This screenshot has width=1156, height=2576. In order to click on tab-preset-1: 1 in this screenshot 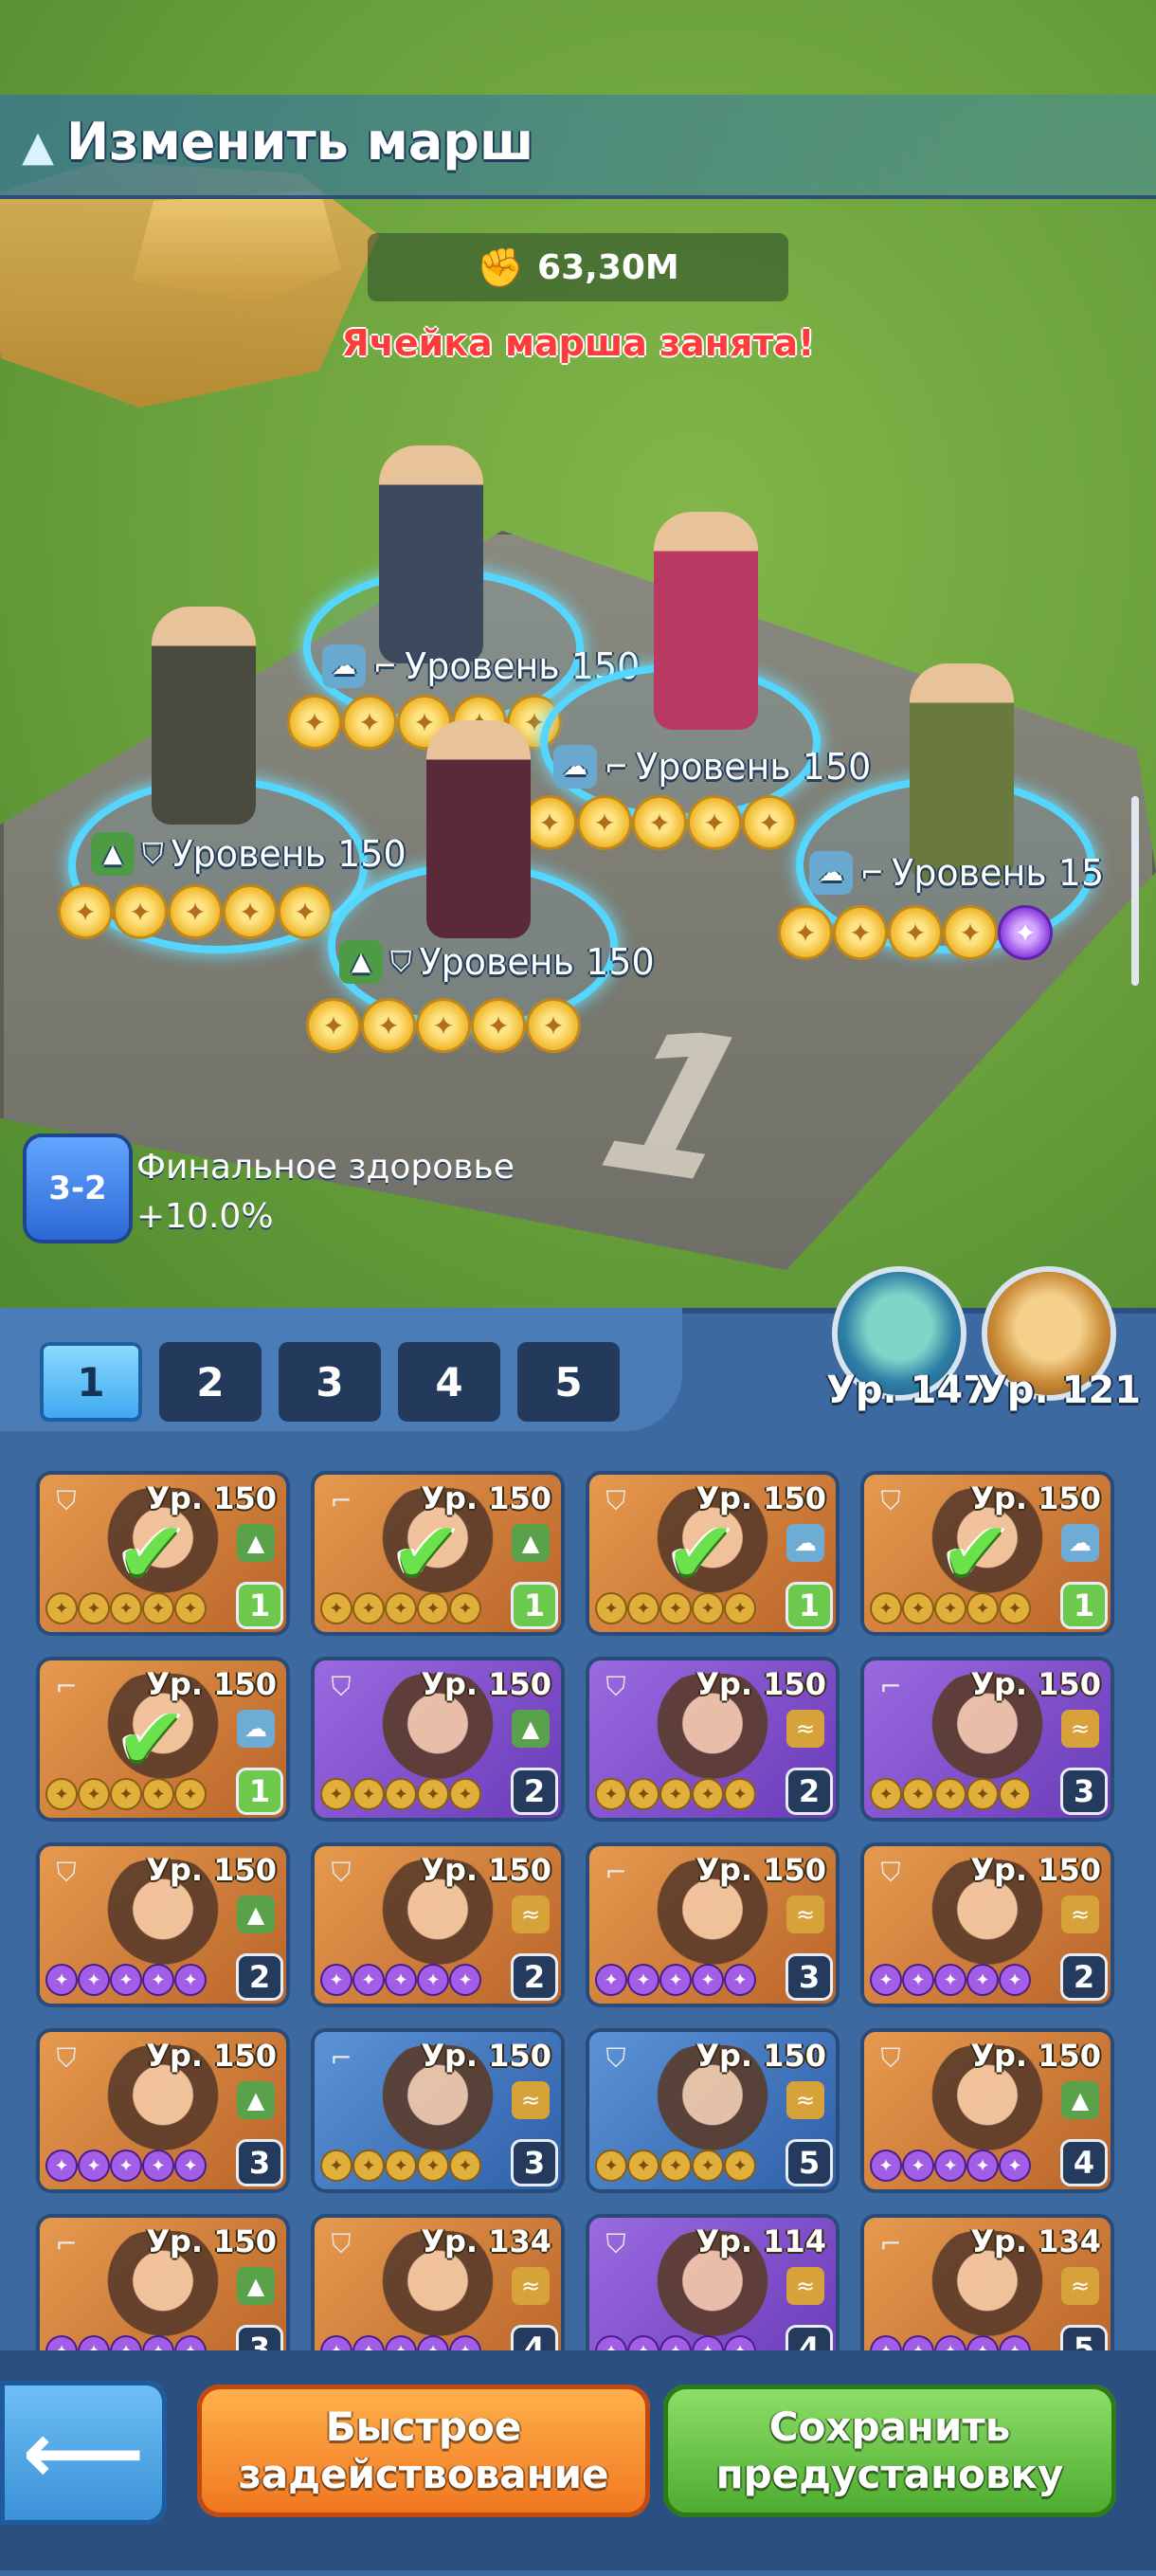, I will do `click(91, 1382)`.